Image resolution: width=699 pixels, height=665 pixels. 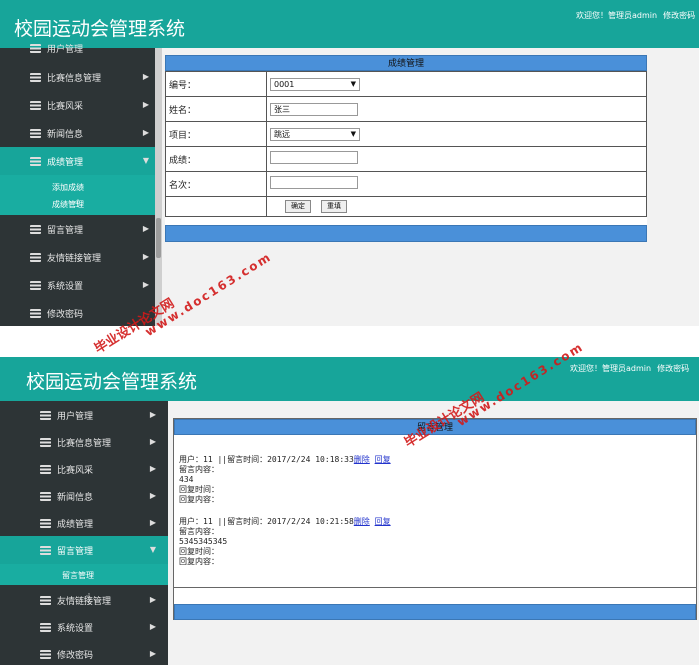 What do you see at coordinates (216, 134) in the screenshot?
I see `event-label: 项目：` at bounding box center [216, 134].